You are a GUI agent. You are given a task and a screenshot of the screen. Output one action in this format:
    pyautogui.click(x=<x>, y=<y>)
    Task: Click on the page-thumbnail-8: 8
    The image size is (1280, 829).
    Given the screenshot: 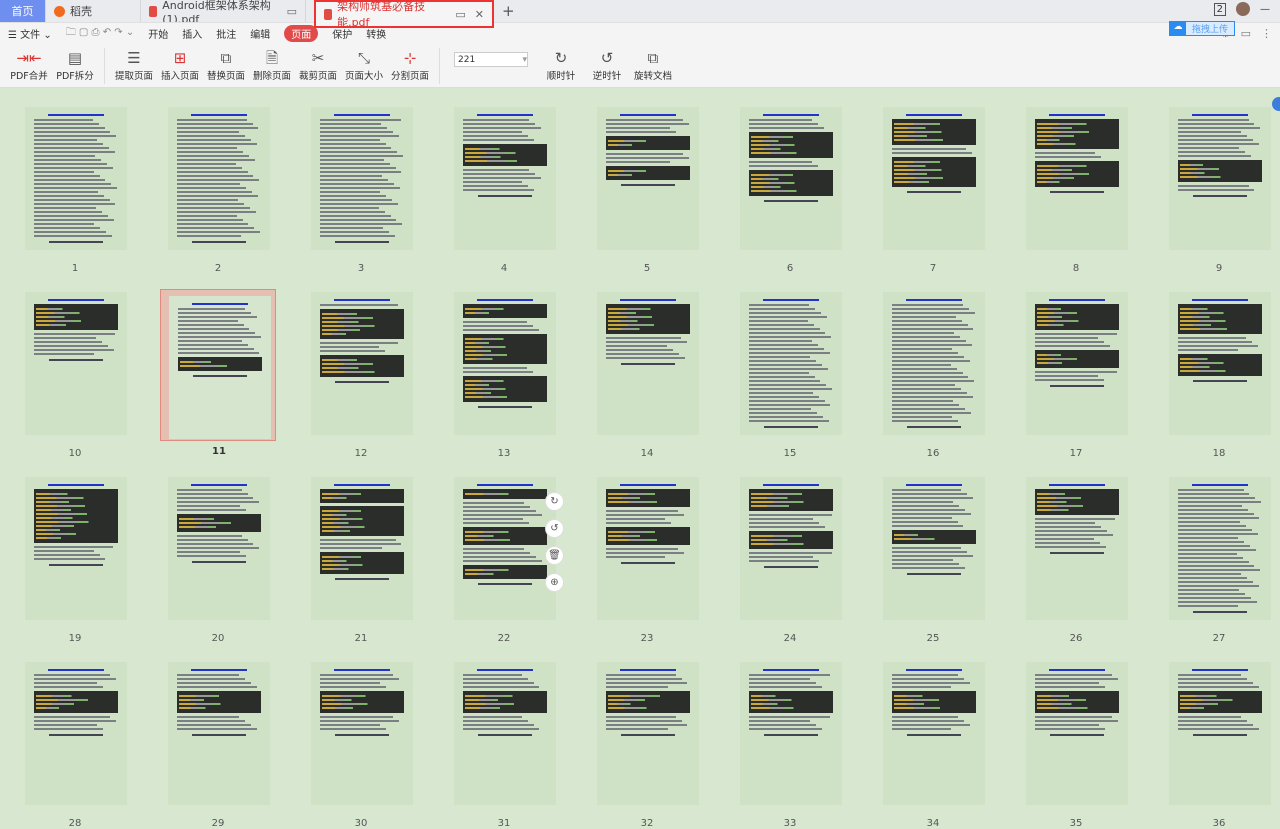 What is the action you would take?
    pyautogui.click(x=1076, y=181)
    